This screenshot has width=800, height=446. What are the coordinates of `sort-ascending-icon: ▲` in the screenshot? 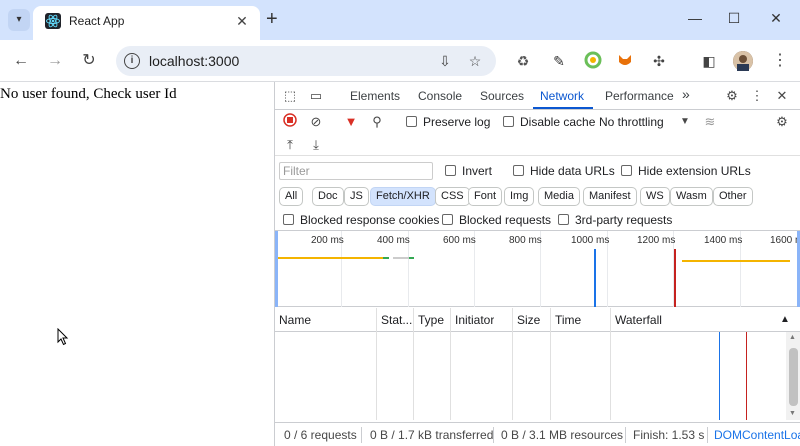 It's located at (785, 319).